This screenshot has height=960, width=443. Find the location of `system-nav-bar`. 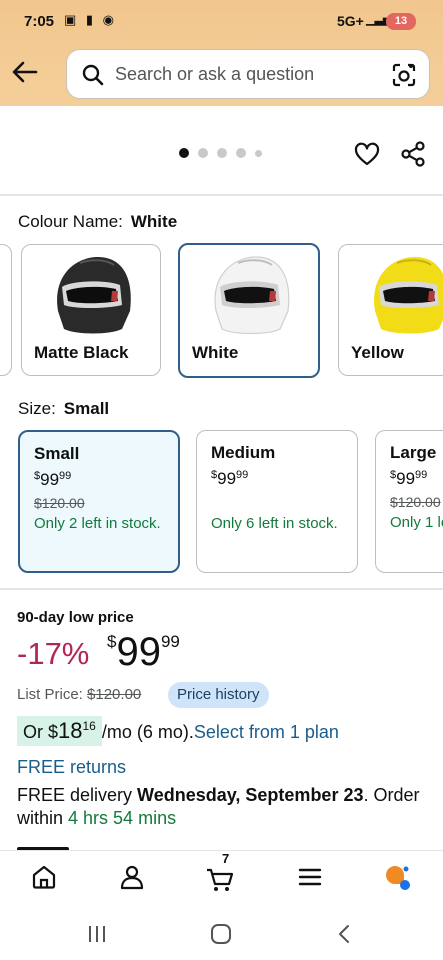

system-nav-bar is located at coordinates (221, 931).